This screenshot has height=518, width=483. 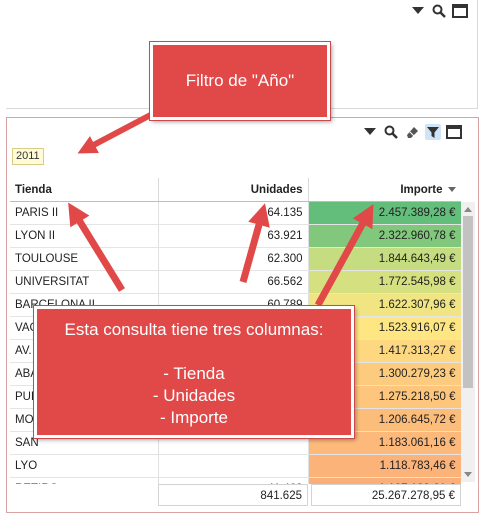 What do you see at coordinates (96, 247) in the screenshot?
I see `arrow-to-store-column` at bounding box center [96, 247].